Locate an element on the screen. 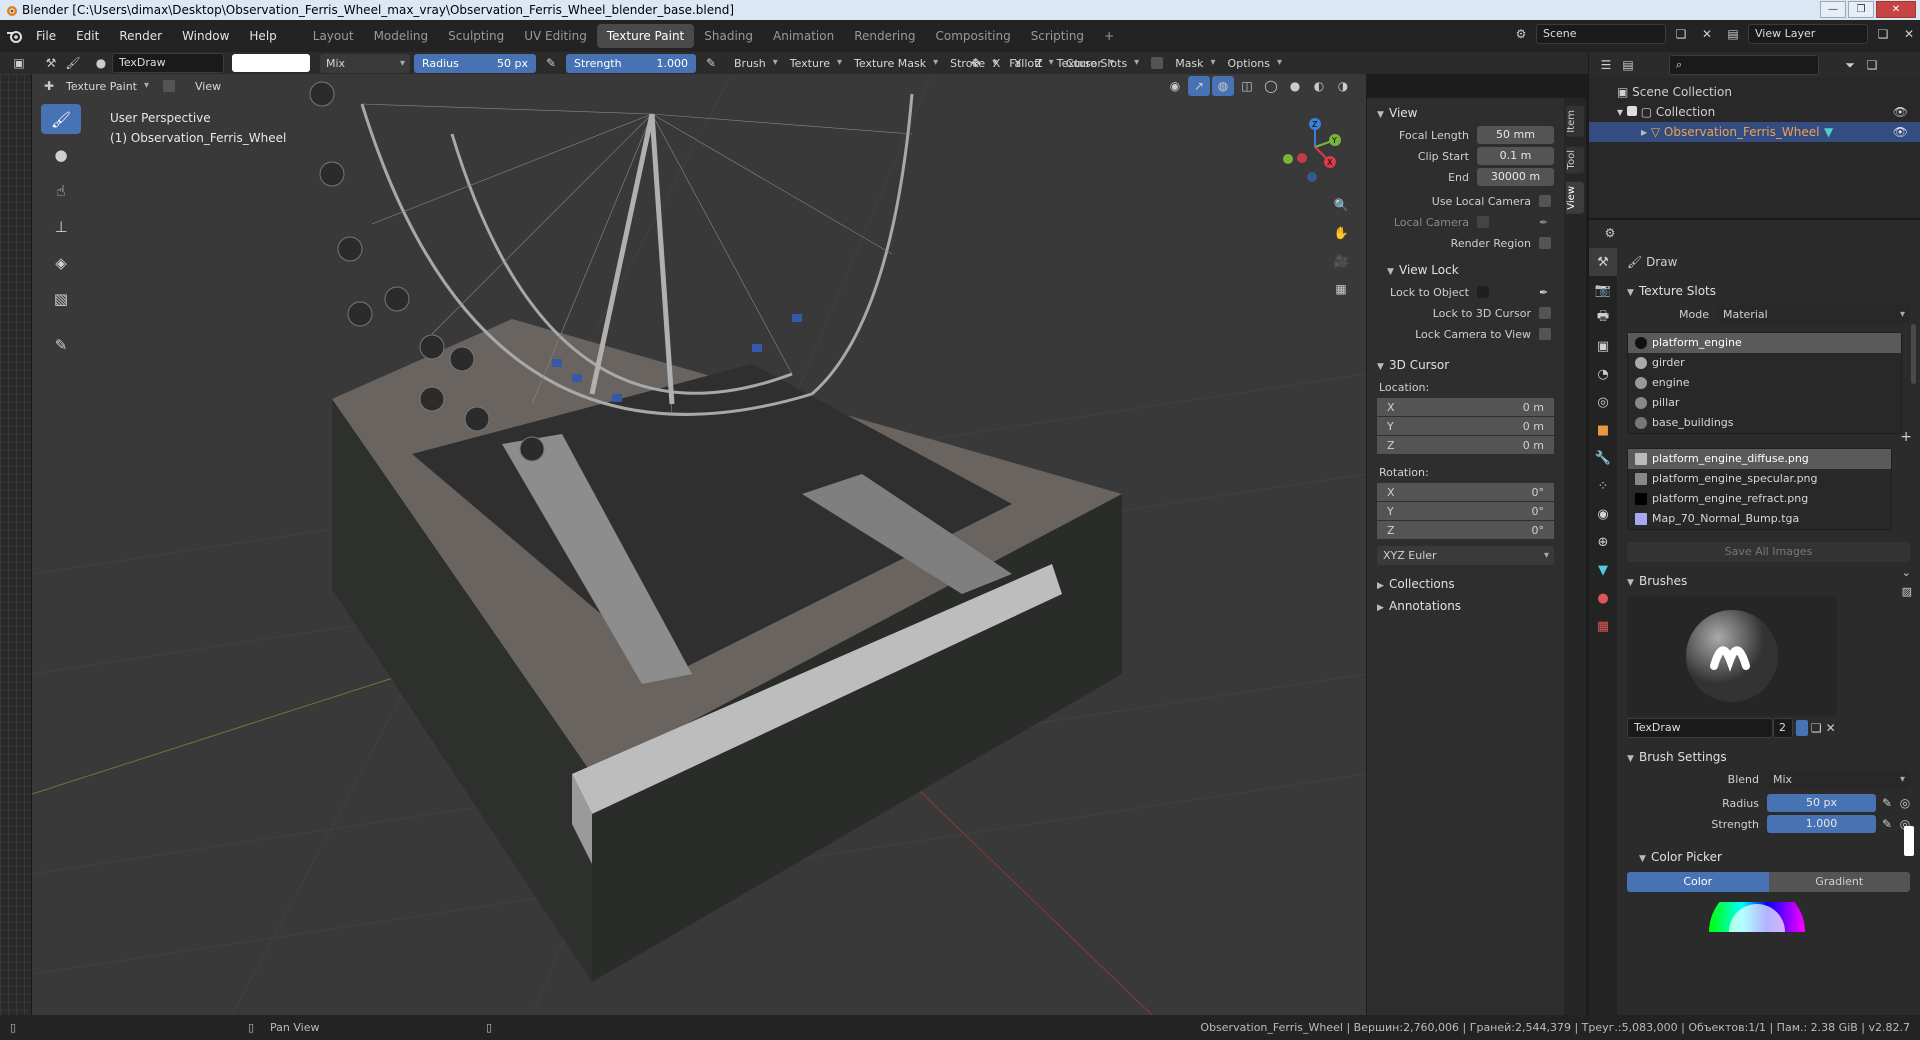  menu-edit: Edit is located at coordinates (87, 36).